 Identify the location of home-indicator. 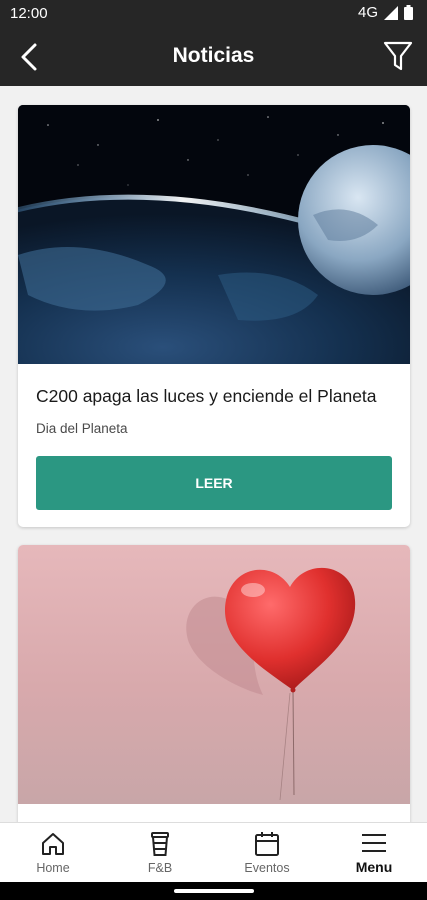
(214, 891).